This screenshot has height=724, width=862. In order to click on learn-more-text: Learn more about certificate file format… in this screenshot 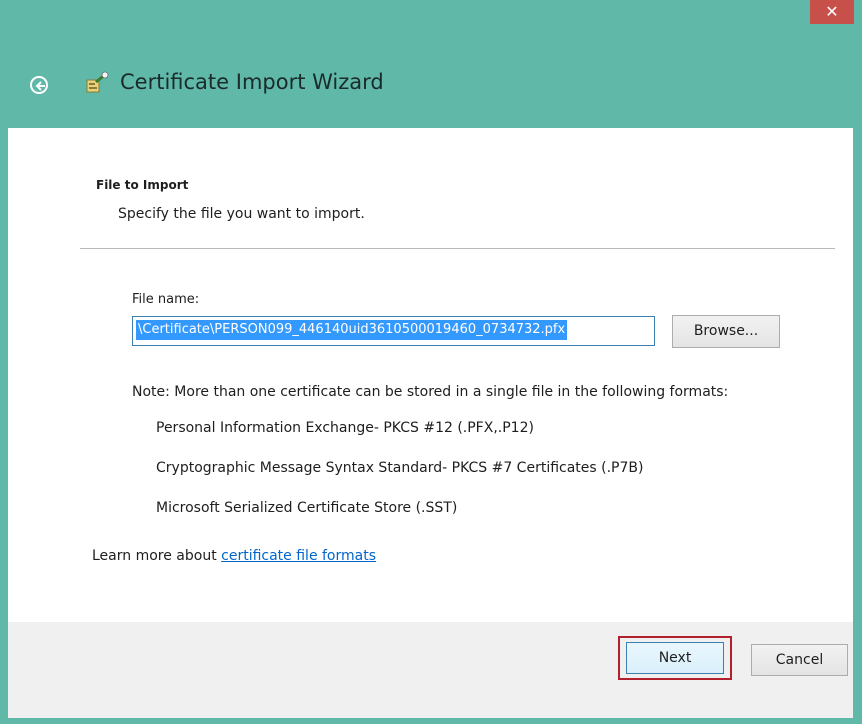, I will do `click(234, 556)`.